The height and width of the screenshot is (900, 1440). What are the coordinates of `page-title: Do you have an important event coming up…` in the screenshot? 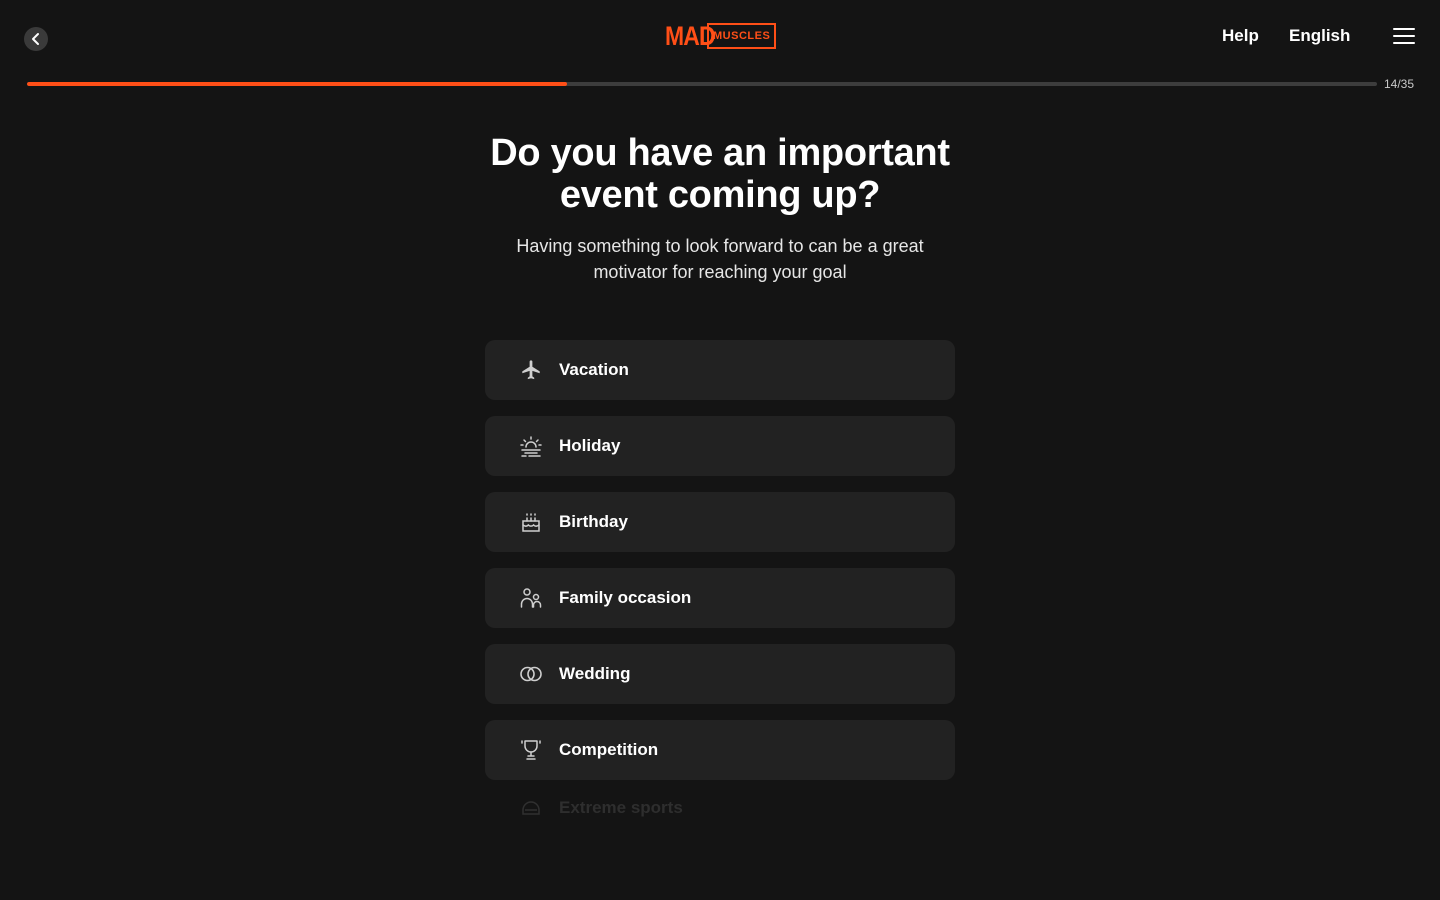 It's located at (720, 174).